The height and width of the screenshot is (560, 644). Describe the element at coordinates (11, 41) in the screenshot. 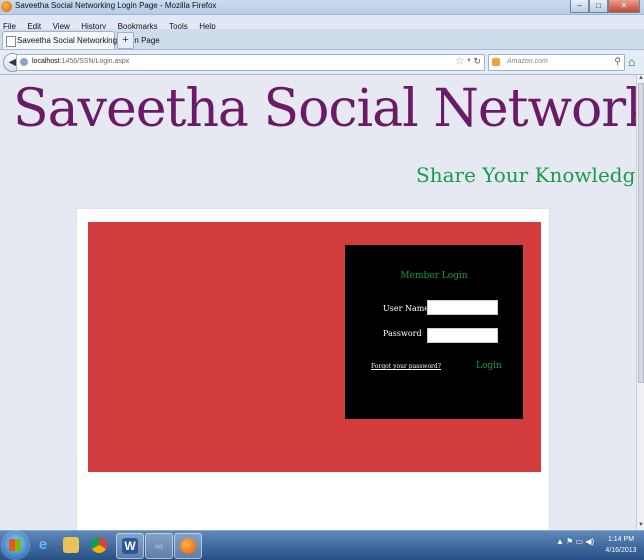

I see `page-icon` at that location.